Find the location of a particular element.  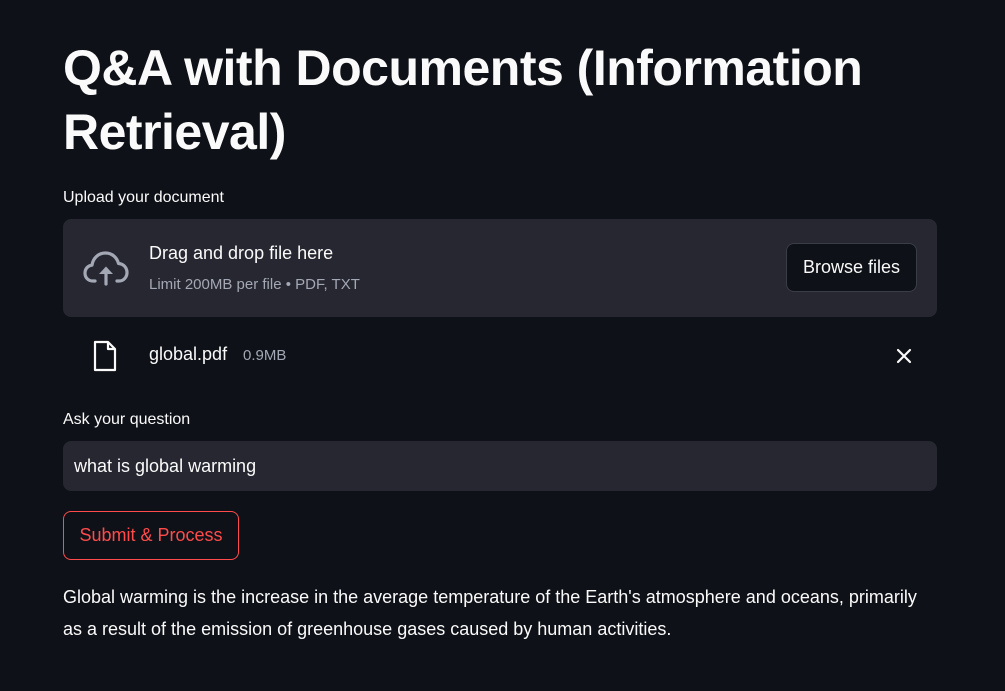

uploaded-file-row: global.pdf 0.9MB is located at coordinates (500, 356).